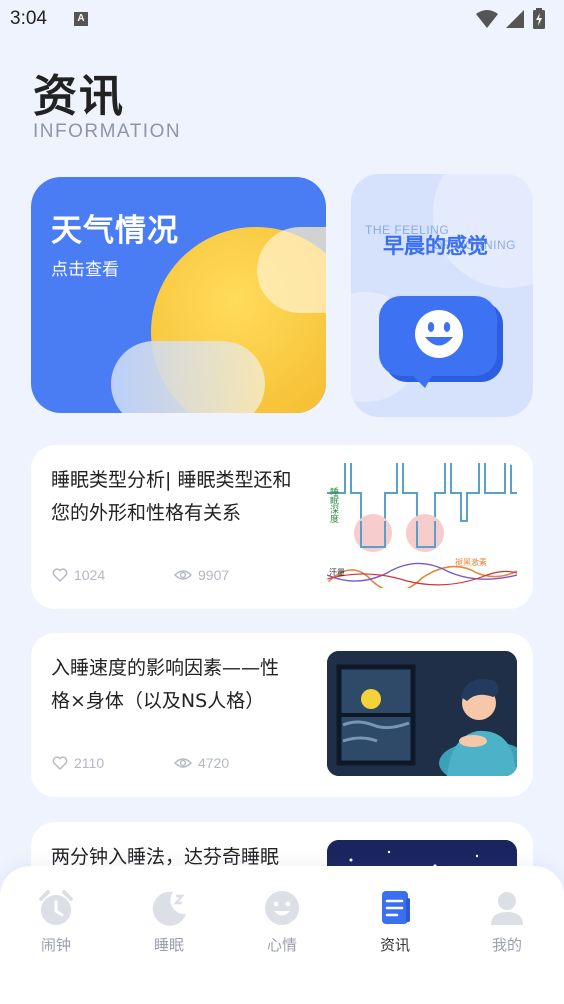 The height and width of the screenshot is (1004, 564). What do you see at coordinates (333, 505) in the screenshot?
I see `chart-label: 睡眠深度` at bounding box center [333, 505].